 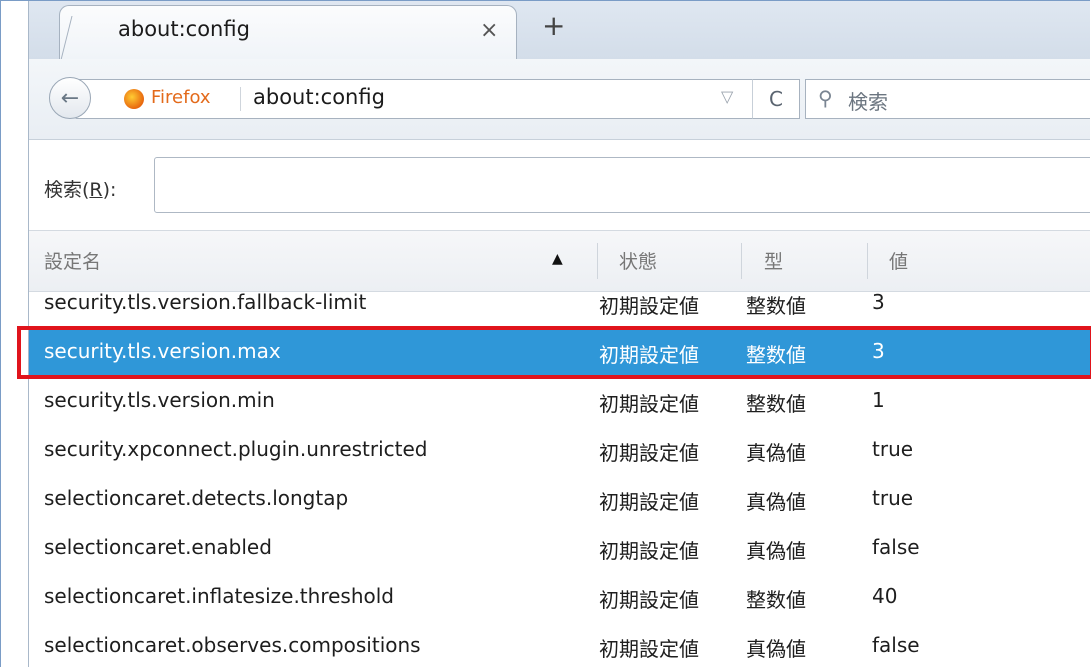 What do you see at coordinates (72, 260) in the screenshot?
I see `column-header-name: 設定名` at bounding box center [72, 260].